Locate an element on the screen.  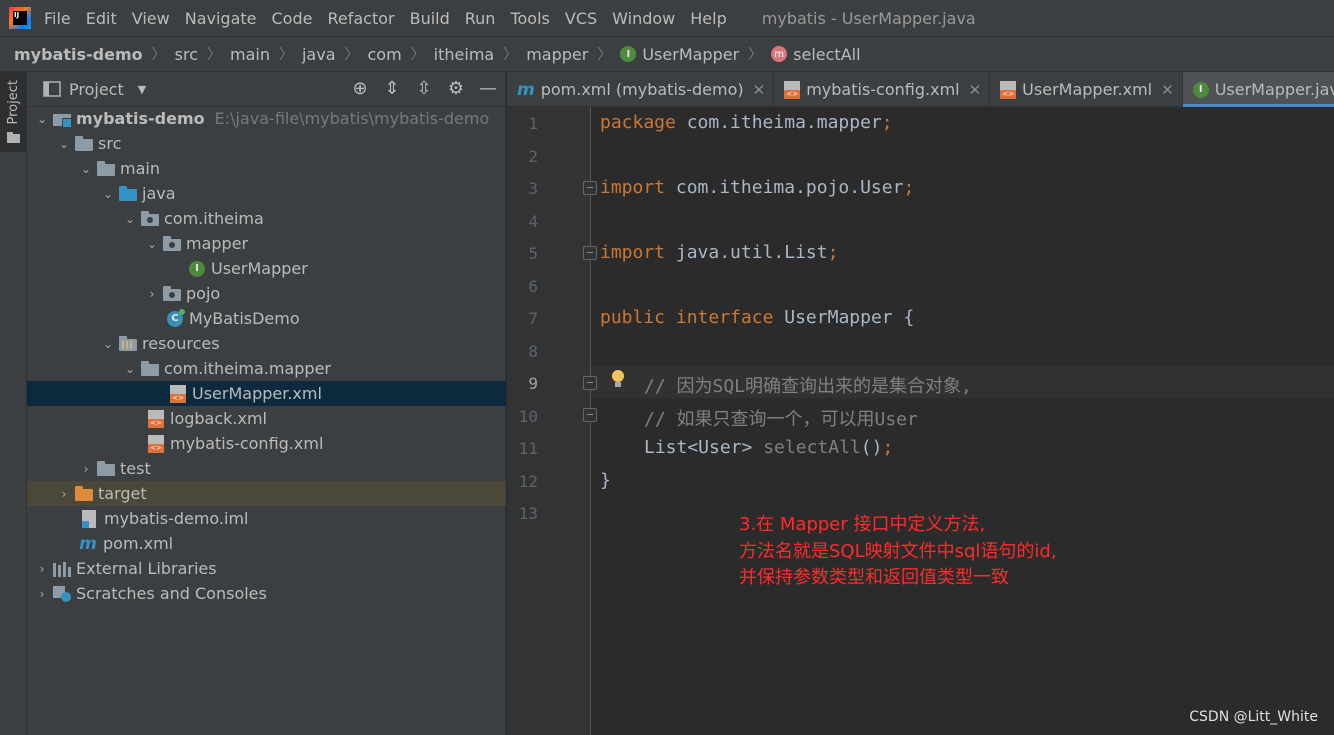
menu-help: Help is located at coordinates (708, 18).